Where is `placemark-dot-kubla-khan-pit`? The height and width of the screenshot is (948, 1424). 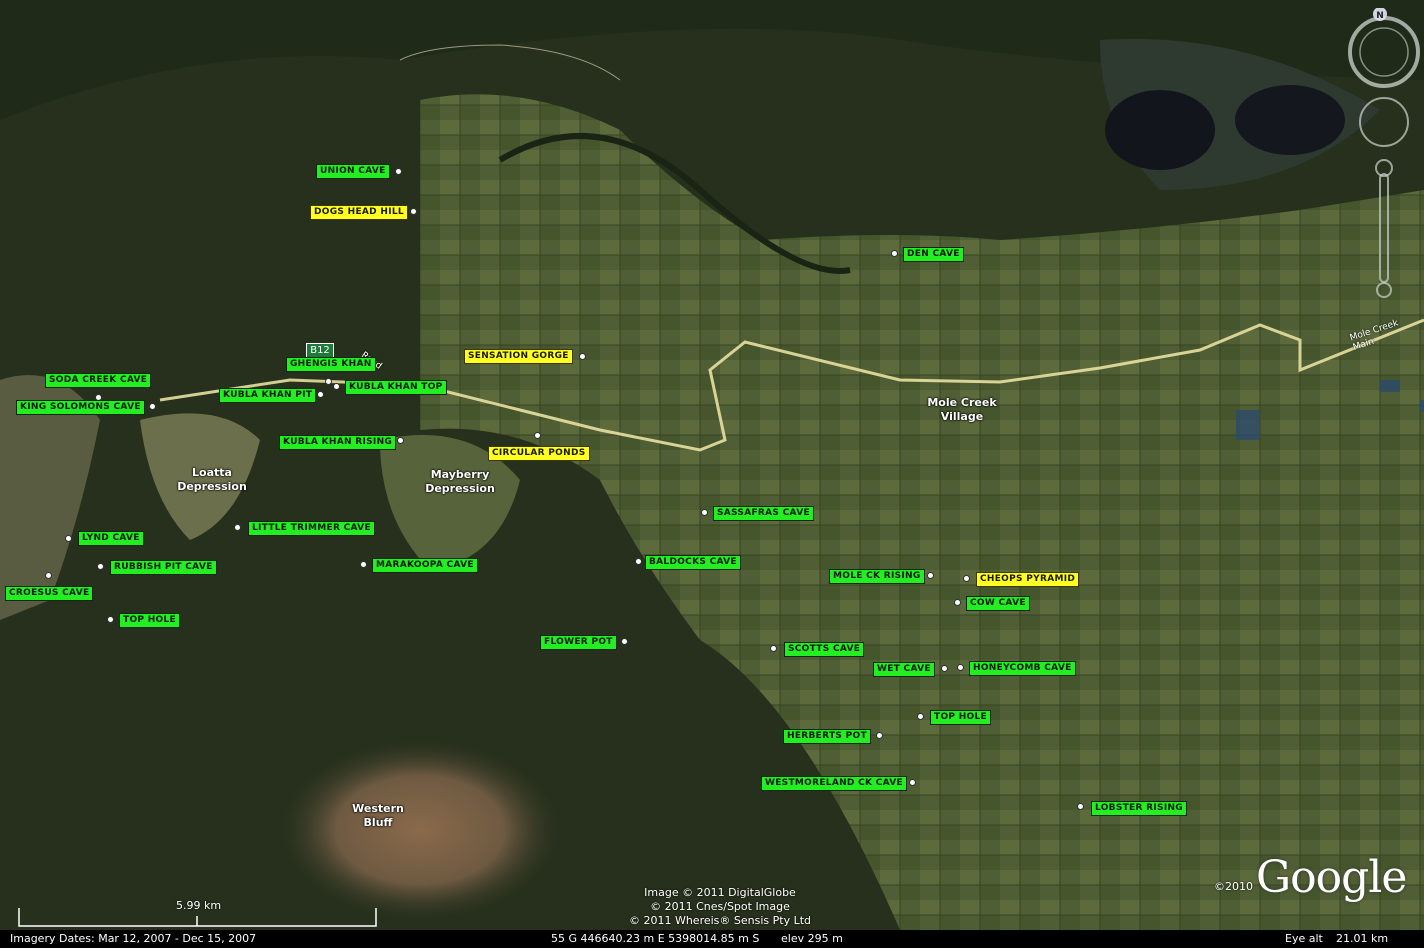 placemark-dot-kubla-khan-pit is located at coordinates (320, 394).